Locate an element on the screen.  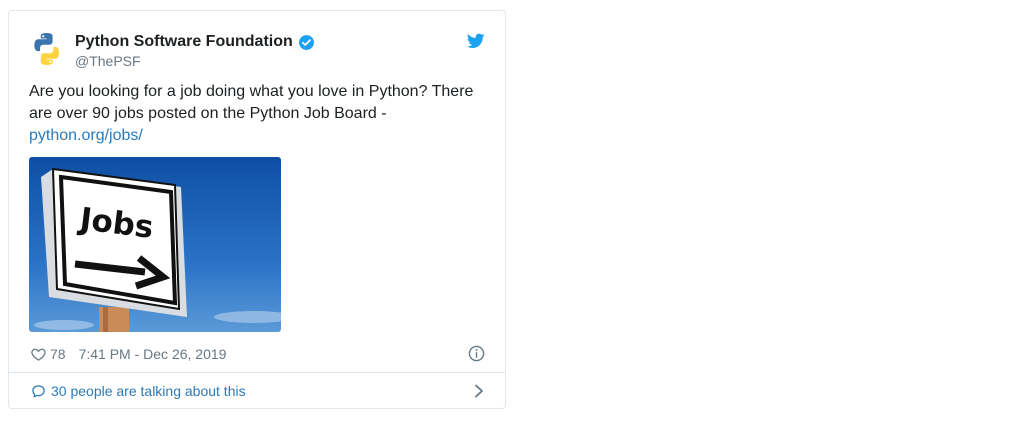
tweet-meta: 78 7:41 PM - Dec 26, 2019 is located at coordinates (258, 354).